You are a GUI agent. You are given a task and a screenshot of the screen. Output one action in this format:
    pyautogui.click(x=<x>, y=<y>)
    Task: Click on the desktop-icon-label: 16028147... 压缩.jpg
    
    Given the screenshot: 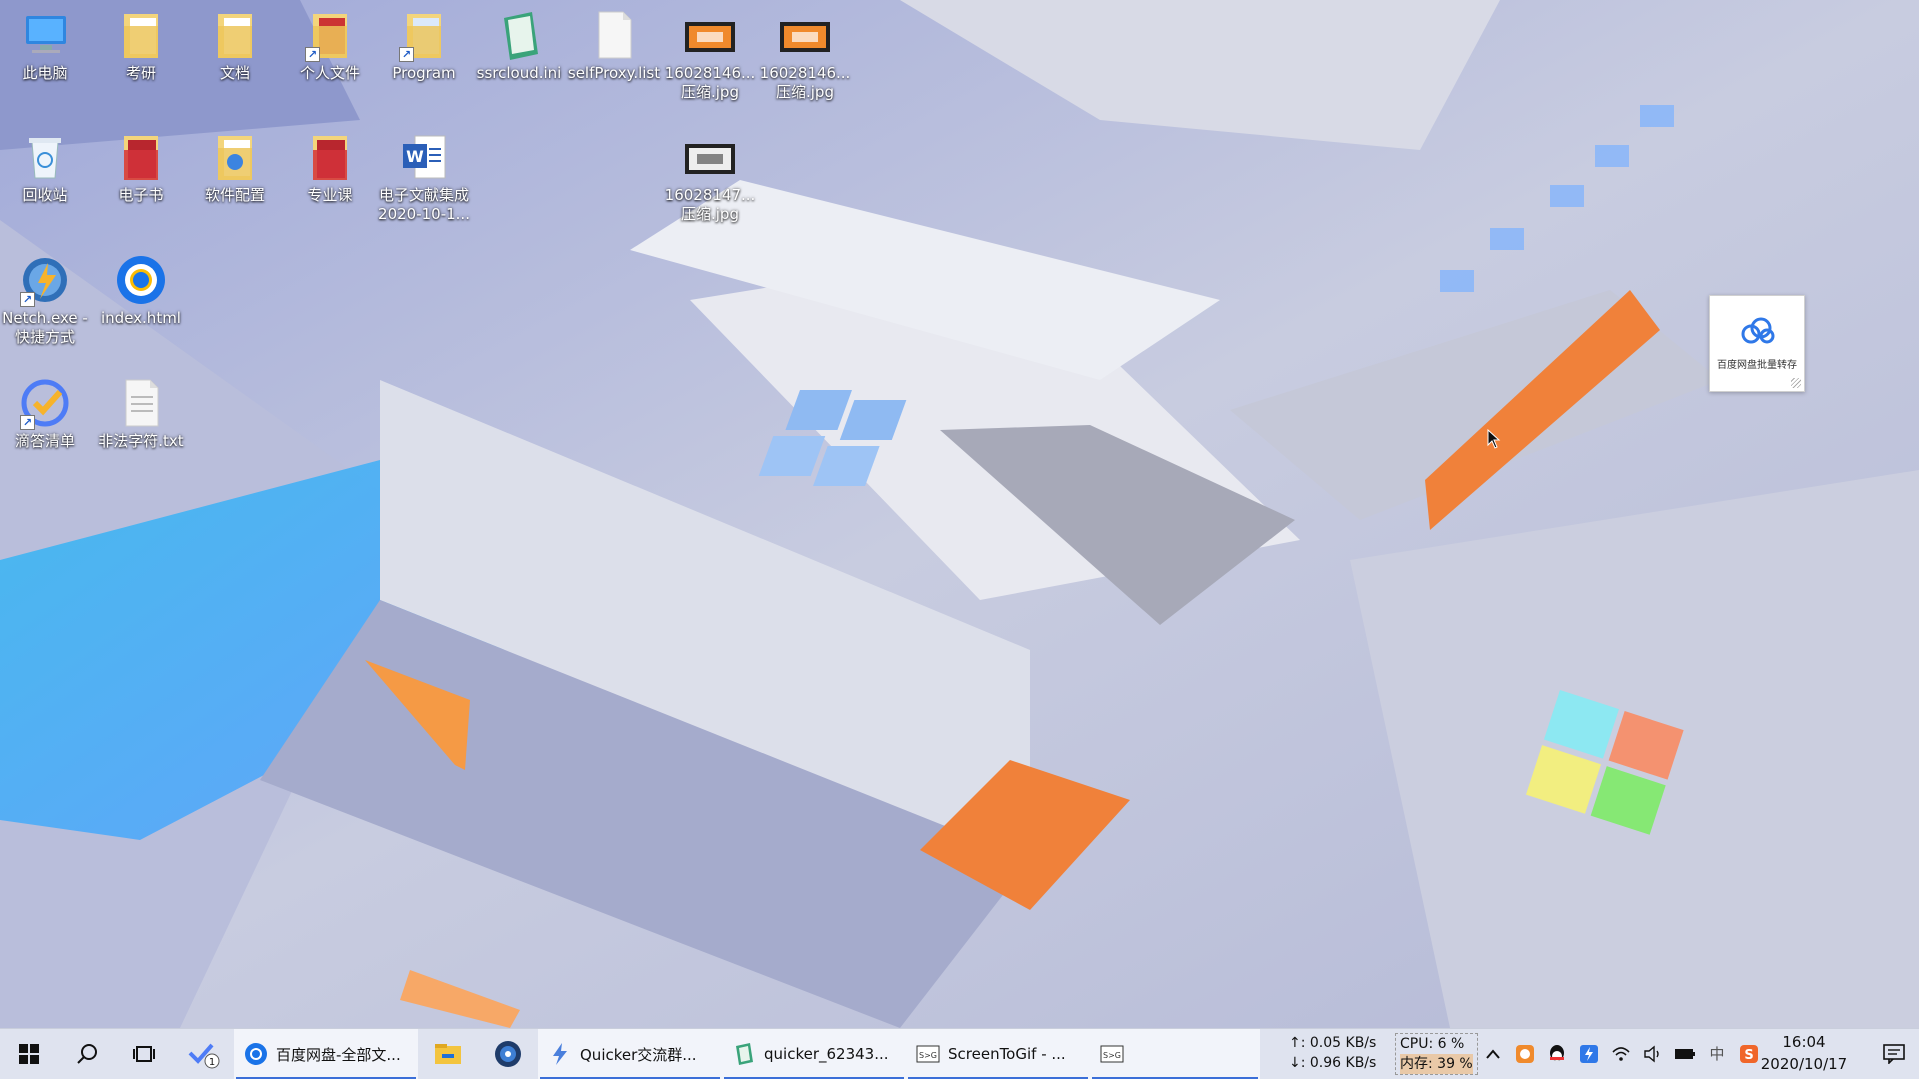 What is the action you would take?
    pyautogui.click(x=710, y=204)
    